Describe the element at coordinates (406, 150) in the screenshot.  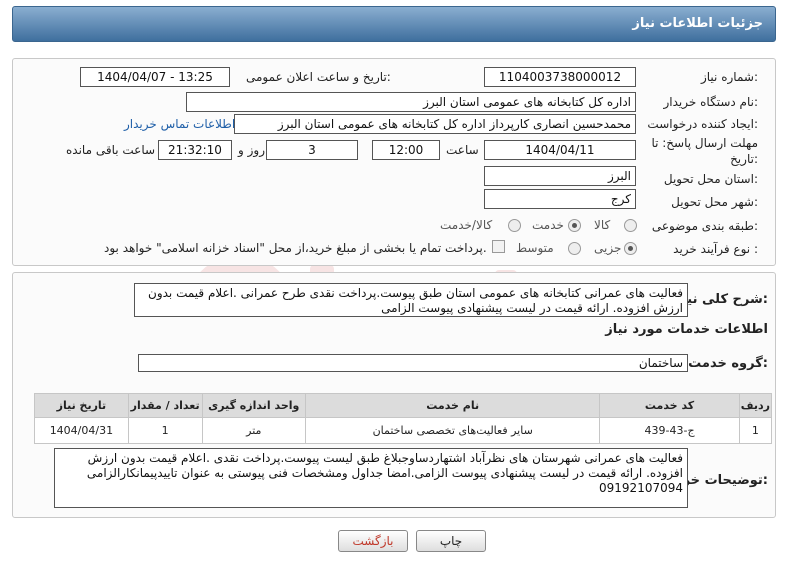
I see `deadline-time-field: 12:00` at that location.